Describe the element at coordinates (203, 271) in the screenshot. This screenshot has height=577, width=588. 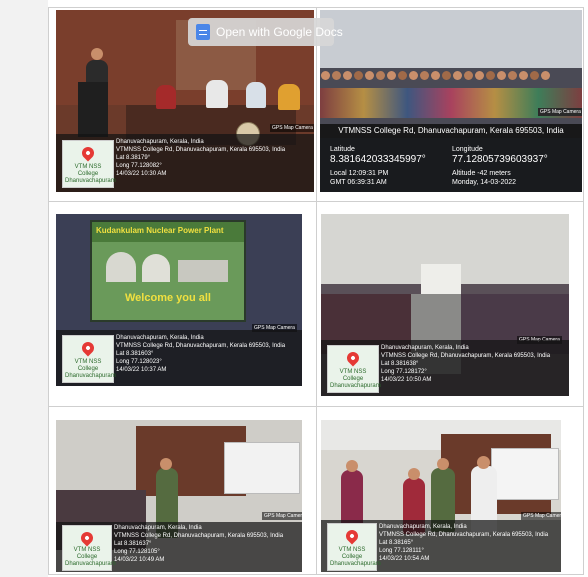
I see `plant-building` at that location.